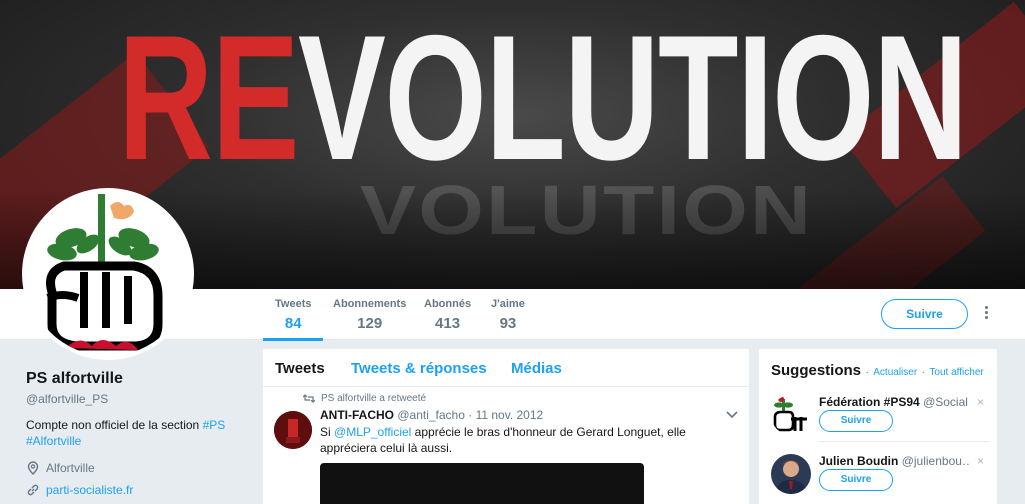  I want to click on profile-handle: @alfortville_PS, so click(136, 399).